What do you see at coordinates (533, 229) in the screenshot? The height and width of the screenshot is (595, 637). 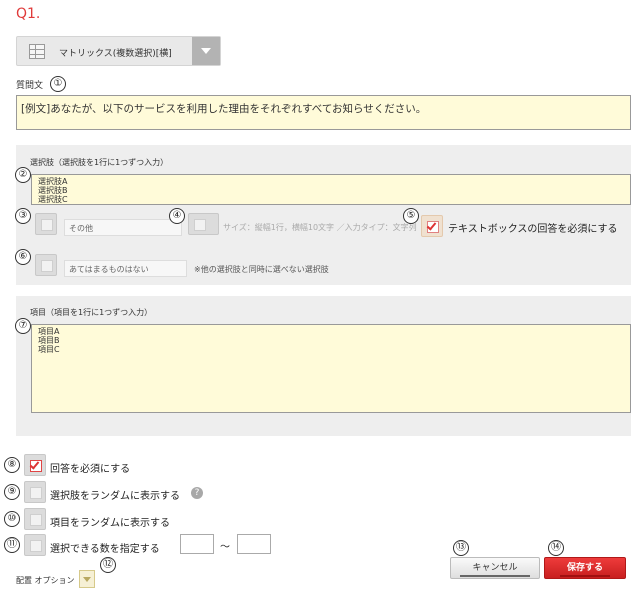 I see `textbox-required-label: テキストボックスの回答を必須にする` at bounding box center [533, 229].